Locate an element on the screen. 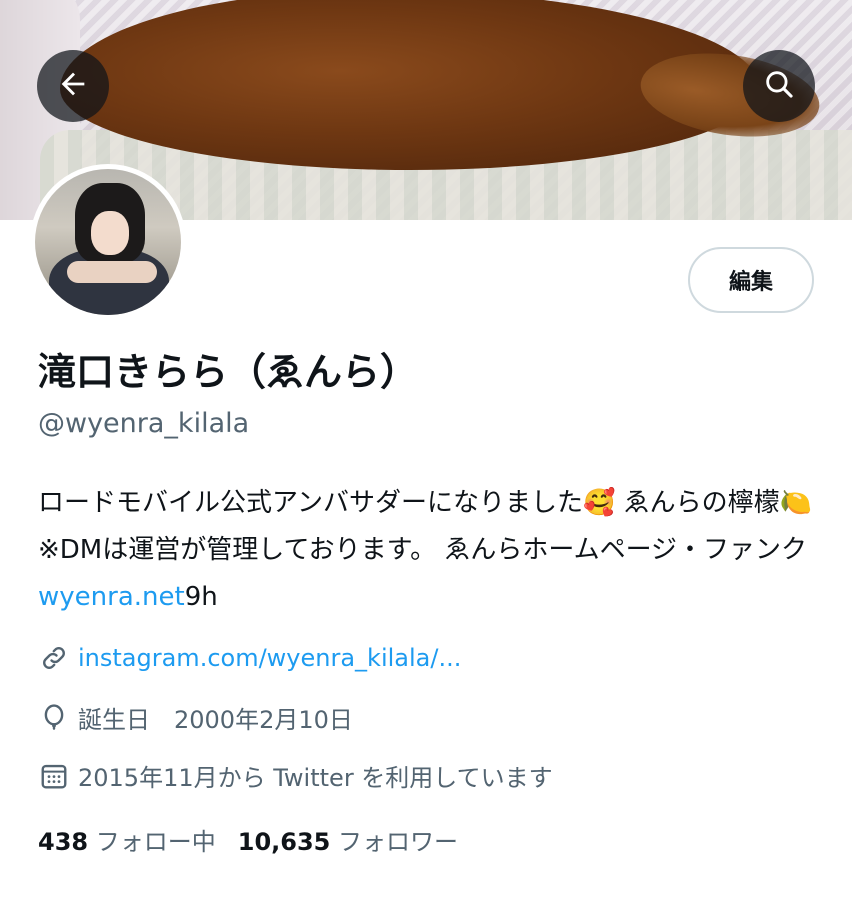 This screenshot has width=852, height=900. handle: @wyenra_kilala is located at coordinates (144, 423).